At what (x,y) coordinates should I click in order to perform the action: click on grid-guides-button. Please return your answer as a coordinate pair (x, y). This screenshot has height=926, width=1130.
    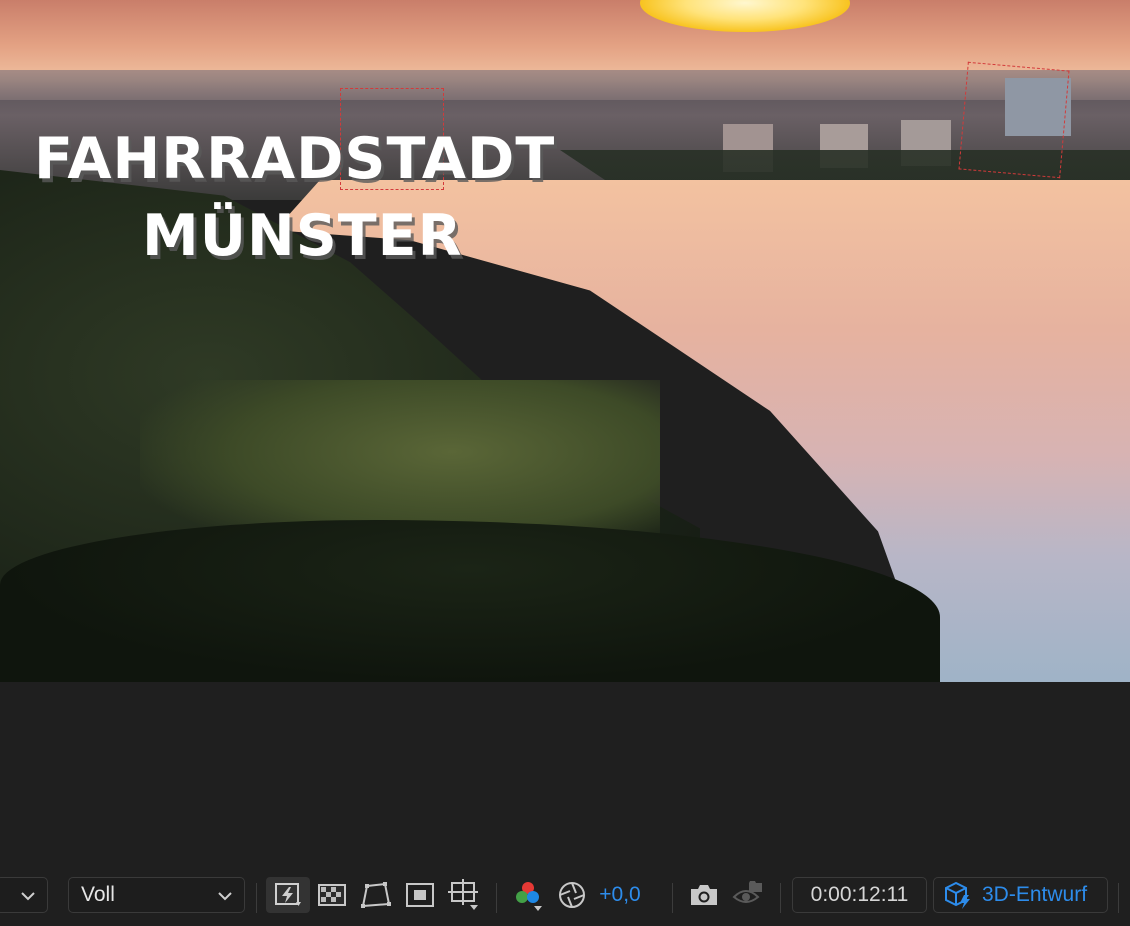
    Looking at the image, I should click on (464, 895).